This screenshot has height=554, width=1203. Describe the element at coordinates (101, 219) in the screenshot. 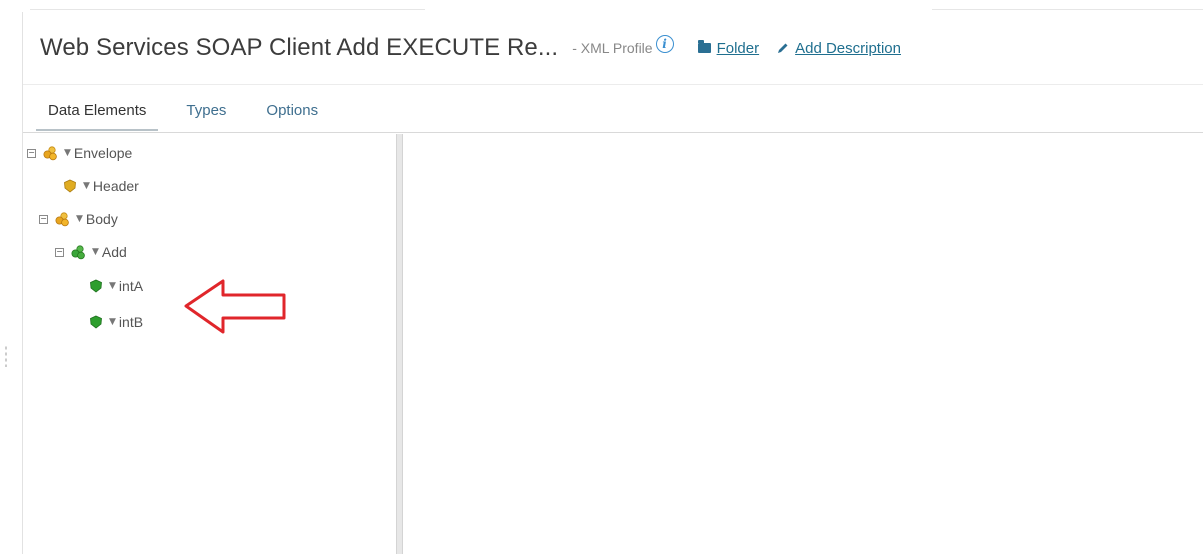

I see `tree-node-label: Body` at that location.